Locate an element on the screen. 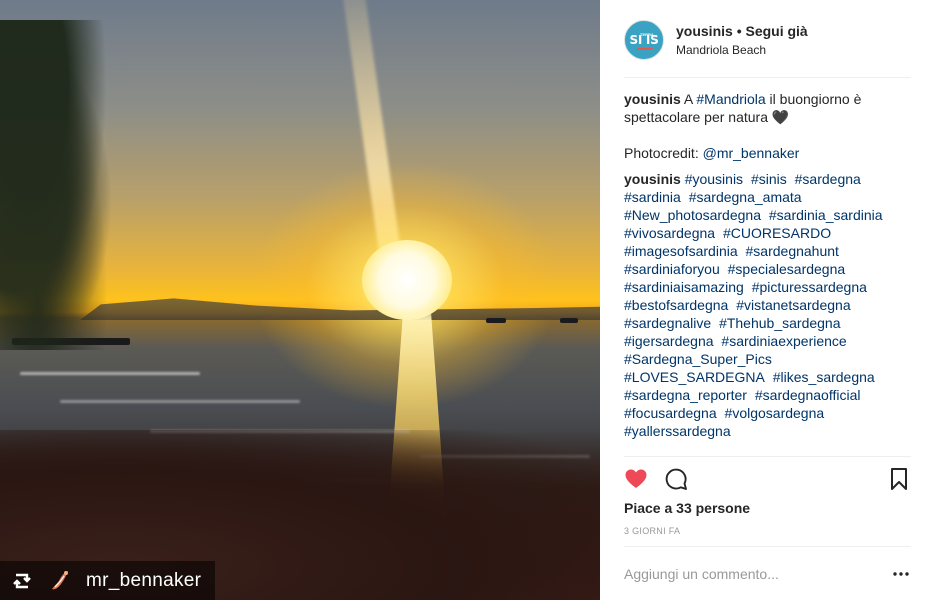 The width and height of the screenshot is (935, 600). hashtag-link: #volgosardegna is located at coordinates (775, 413).